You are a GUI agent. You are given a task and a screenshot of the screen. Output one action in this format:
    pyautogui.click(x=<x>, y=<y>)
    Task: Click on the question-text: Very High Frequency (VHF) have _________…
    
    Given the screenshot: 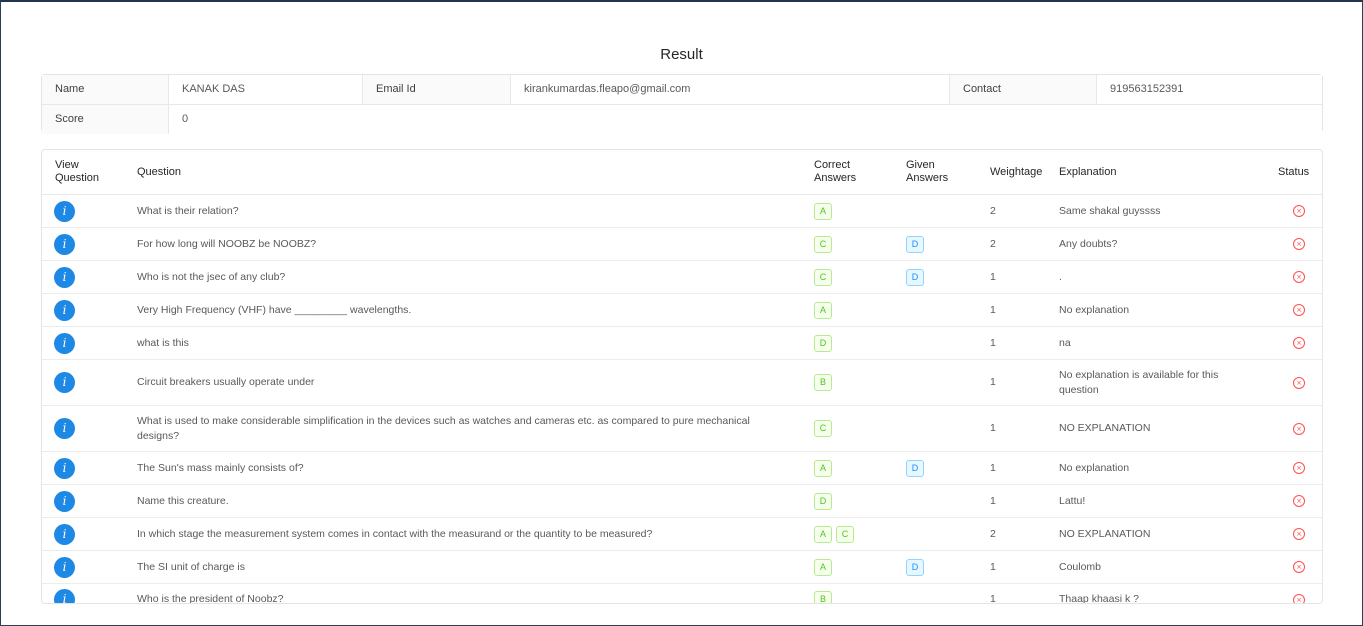 What is the action you would take?
    pyautogui.click(x=274, y=309)
    